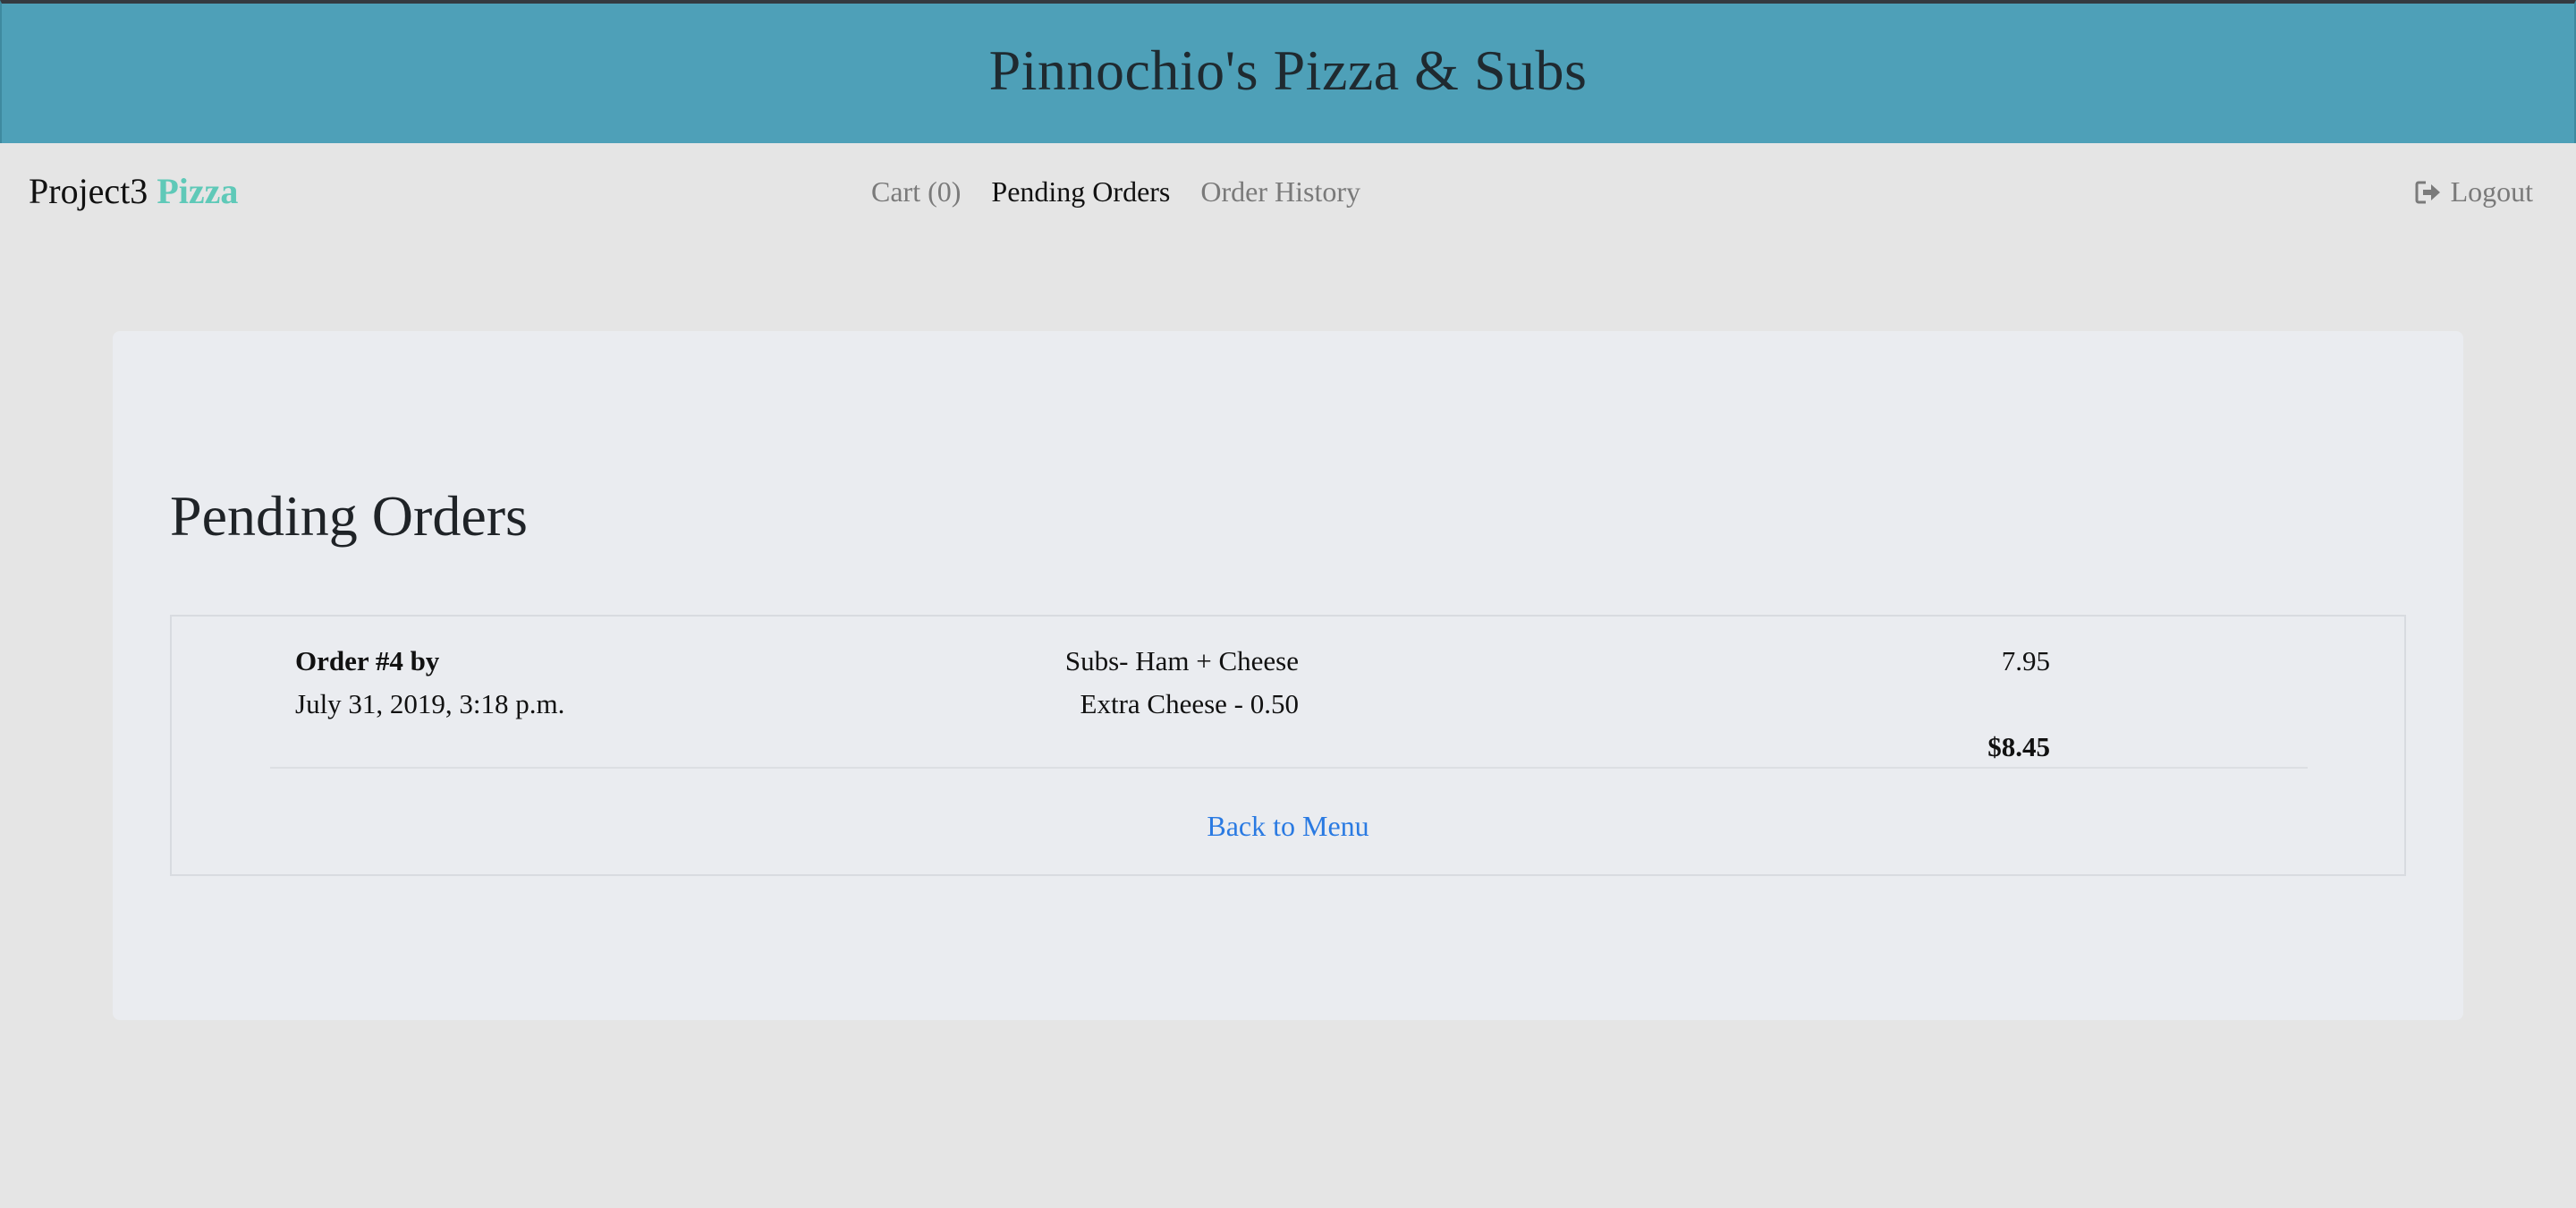 This screenshot has height=1208, width=2576. I want to click on order-item-topping: Extra Cheese - 0.50, so click(1189, 703).